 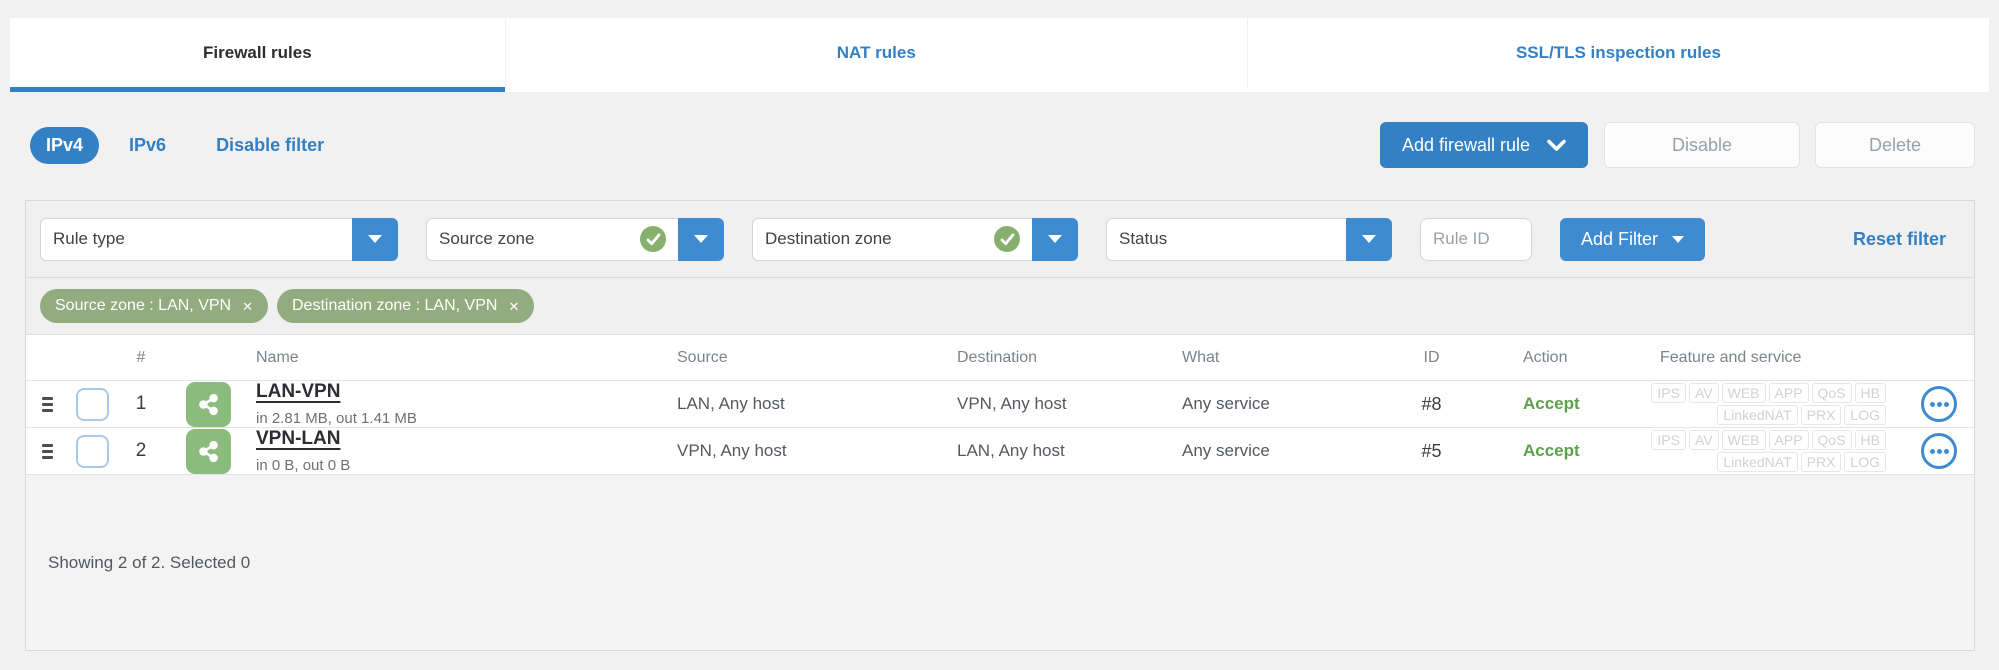 What do you see at coordinates (395, 305) in the screenshot?
I see `filter-chip-label: Destination zone : LAN, VPN` at bounding box center [395, 305].